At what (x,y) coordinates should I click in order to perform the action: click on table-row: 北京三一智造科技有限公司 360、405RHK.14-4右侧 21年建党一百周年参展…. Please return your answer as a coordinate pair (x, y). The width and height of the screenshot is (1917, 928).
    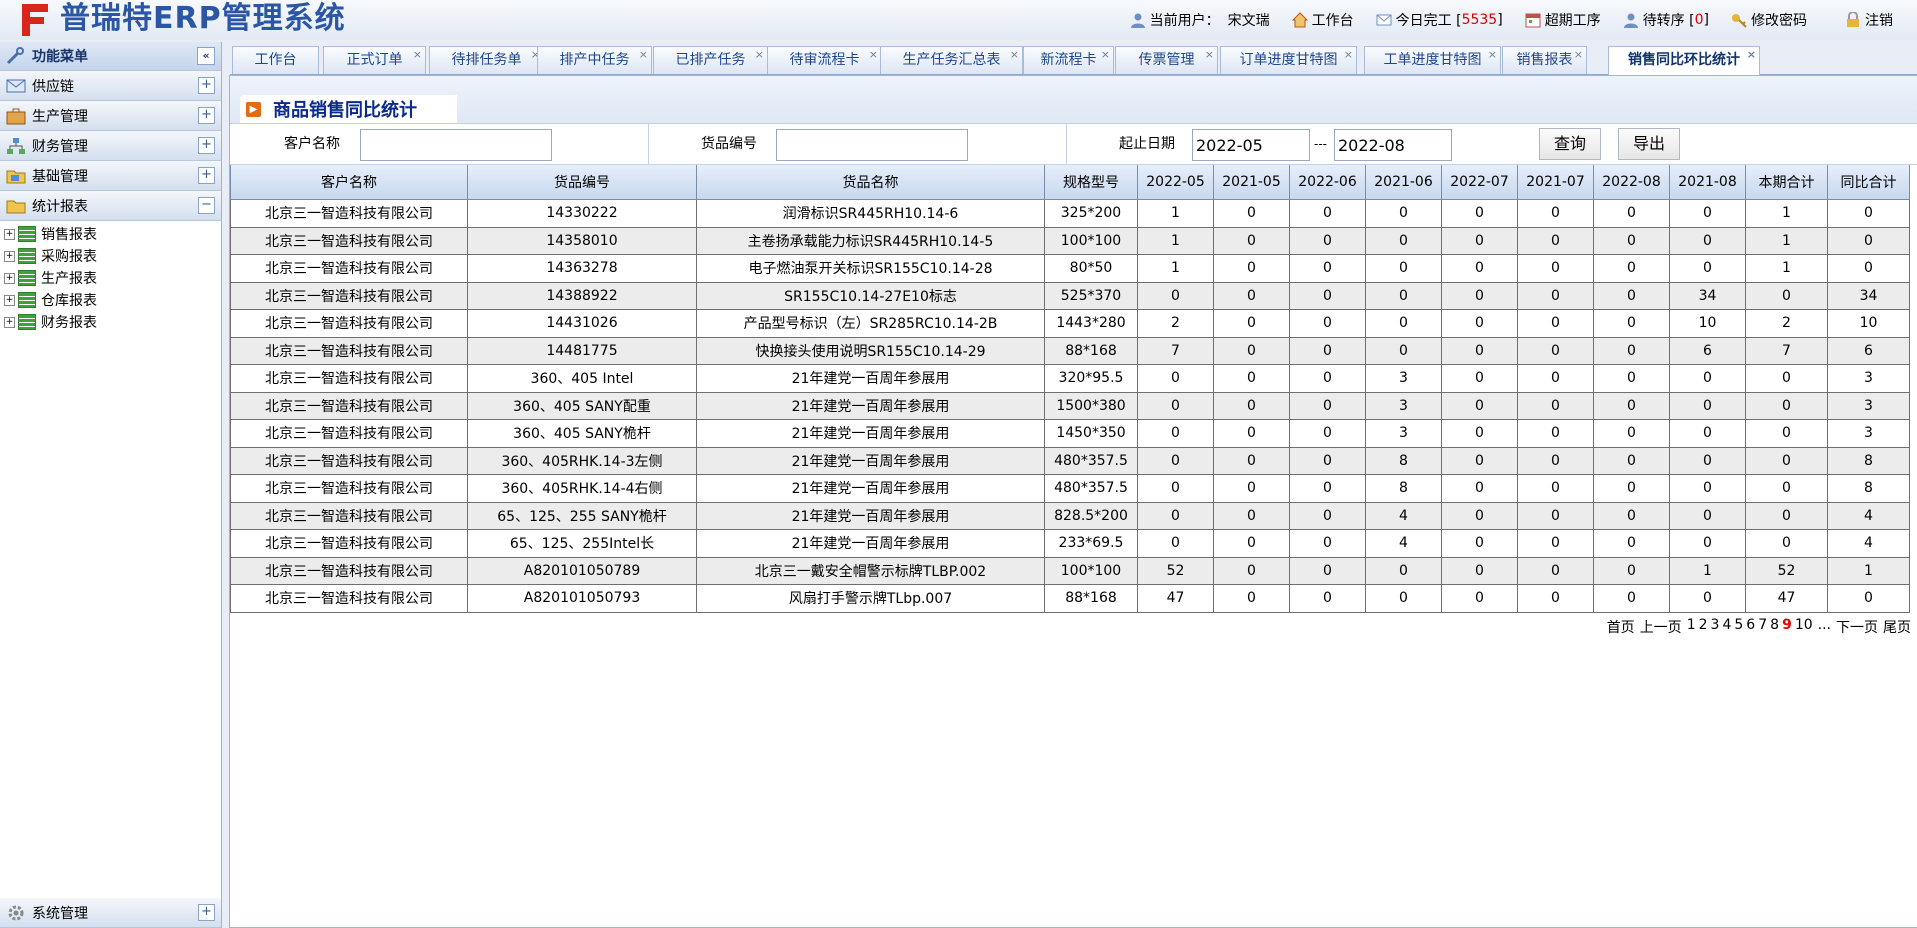
    Looking at the image, I should click on (1070, 488).